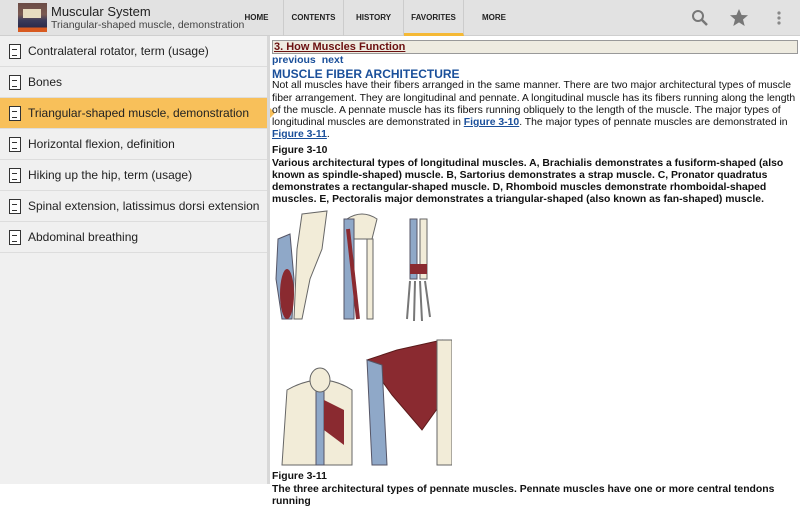 The width and height of the screenshot is (800, 508). I want to click on figure-3-11-link: Figure 3-11, so click(299, 134).